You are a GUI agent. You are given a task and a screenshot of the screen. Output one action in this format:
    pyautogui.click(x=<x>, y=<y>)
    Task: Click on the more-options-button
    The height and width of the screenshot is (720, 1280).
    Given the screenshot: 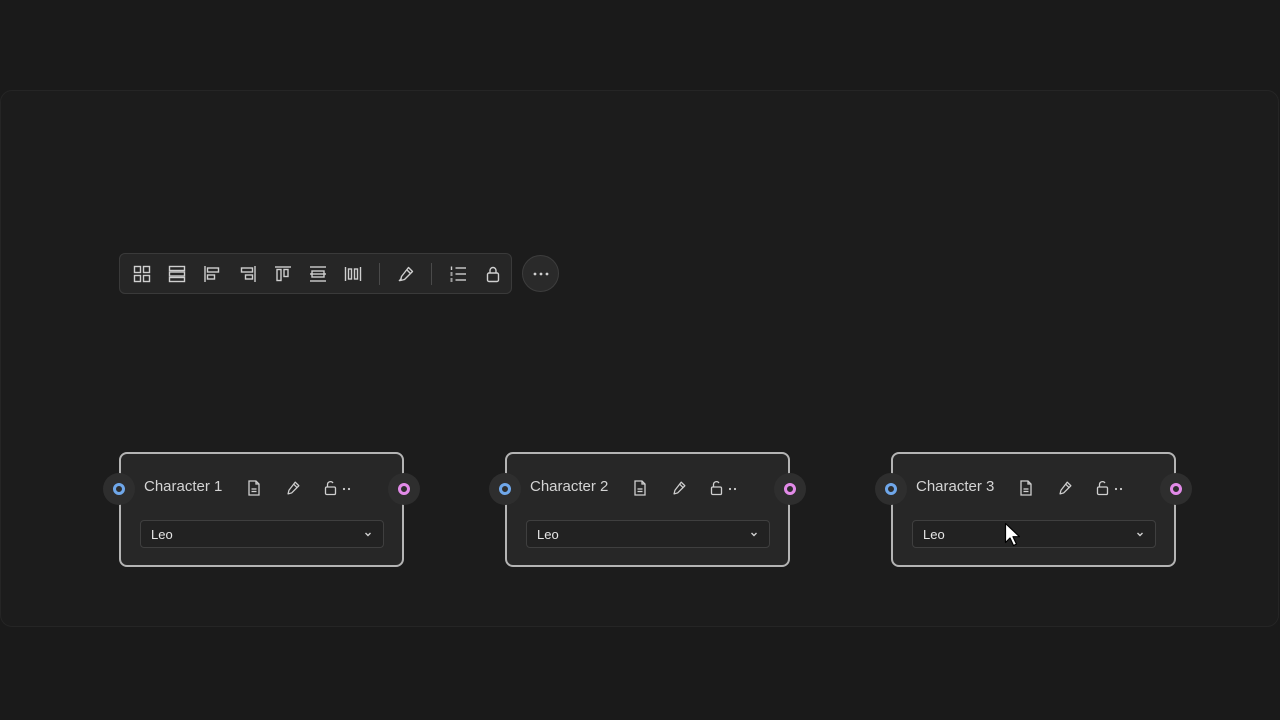 What is the action you would take?
    pyautogui.click(x=540, y=273)
    